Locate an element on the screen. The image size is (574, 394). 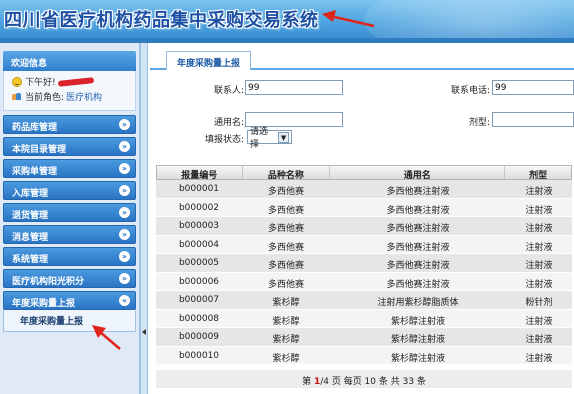
menu-item-sunshine-points: 医疗机构阳光积分 » is located at coordinates (69, 278).